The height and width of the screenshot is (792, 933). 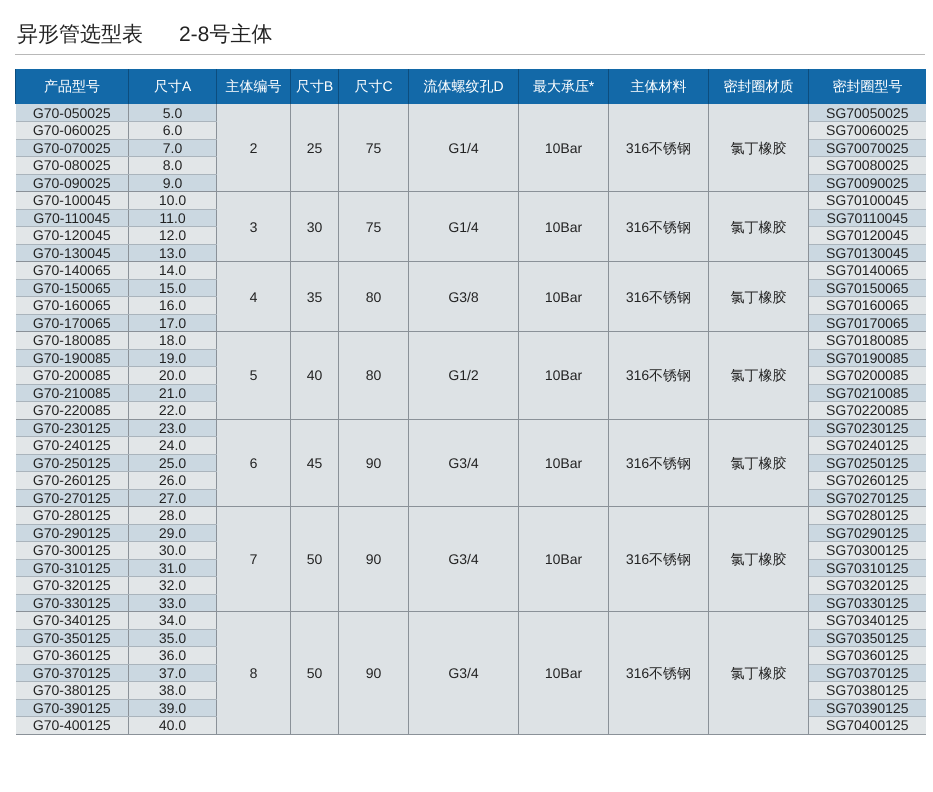 What do you see at coordinates (867, 550) in the screenshot?
I see `table-cell: SG70300125` at bounding box center [867, 550].